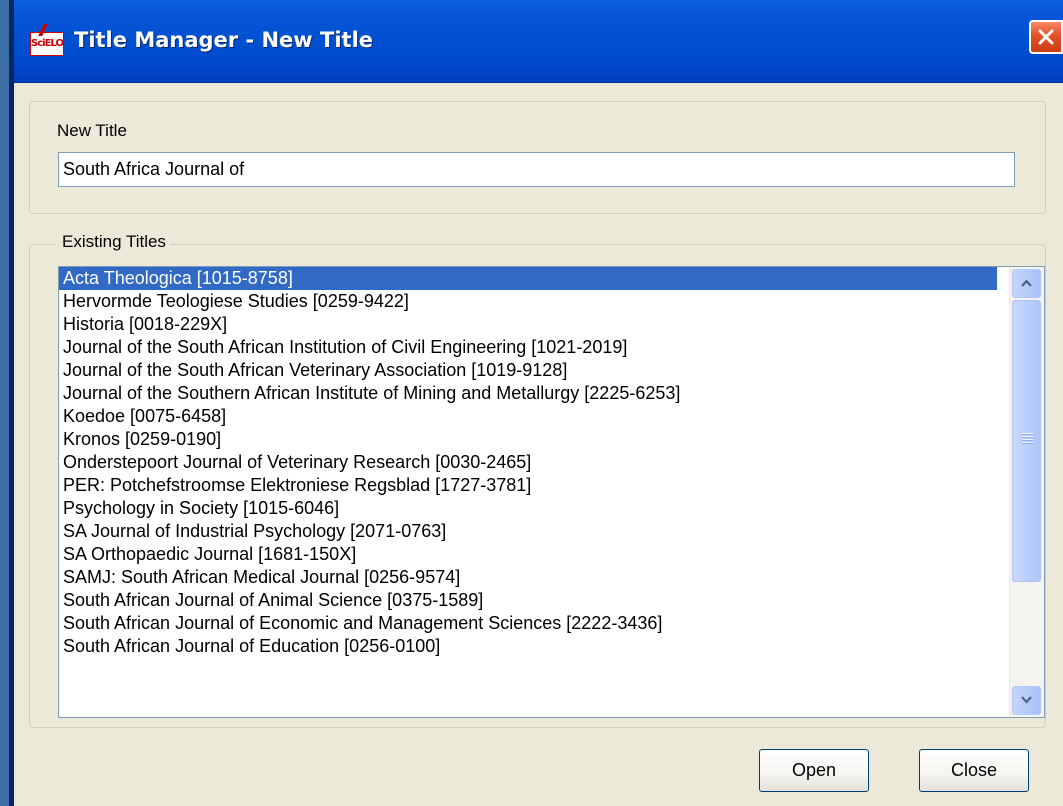 Image resolution: width=1063 pixels, height=806 pixels. I want to click on list-item: Psychology in Society [1015-6046], so click(528, 508).